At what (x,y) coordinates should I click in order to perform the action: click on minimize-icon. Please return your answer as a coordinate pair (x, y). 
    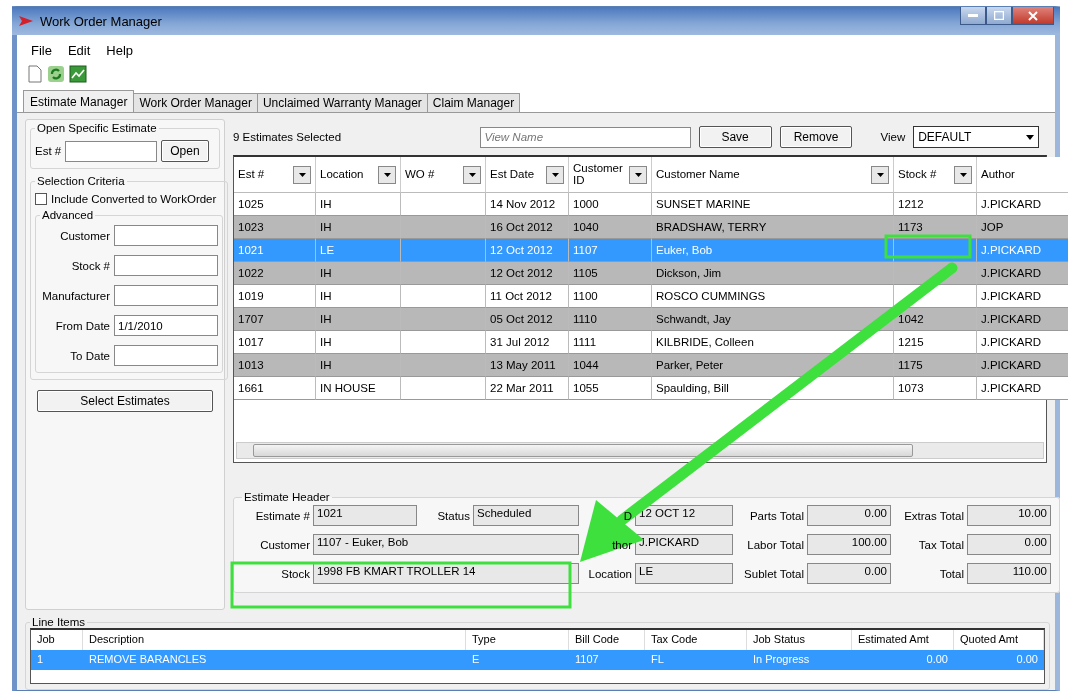
    Looking at the image, I should click on (973, 15).